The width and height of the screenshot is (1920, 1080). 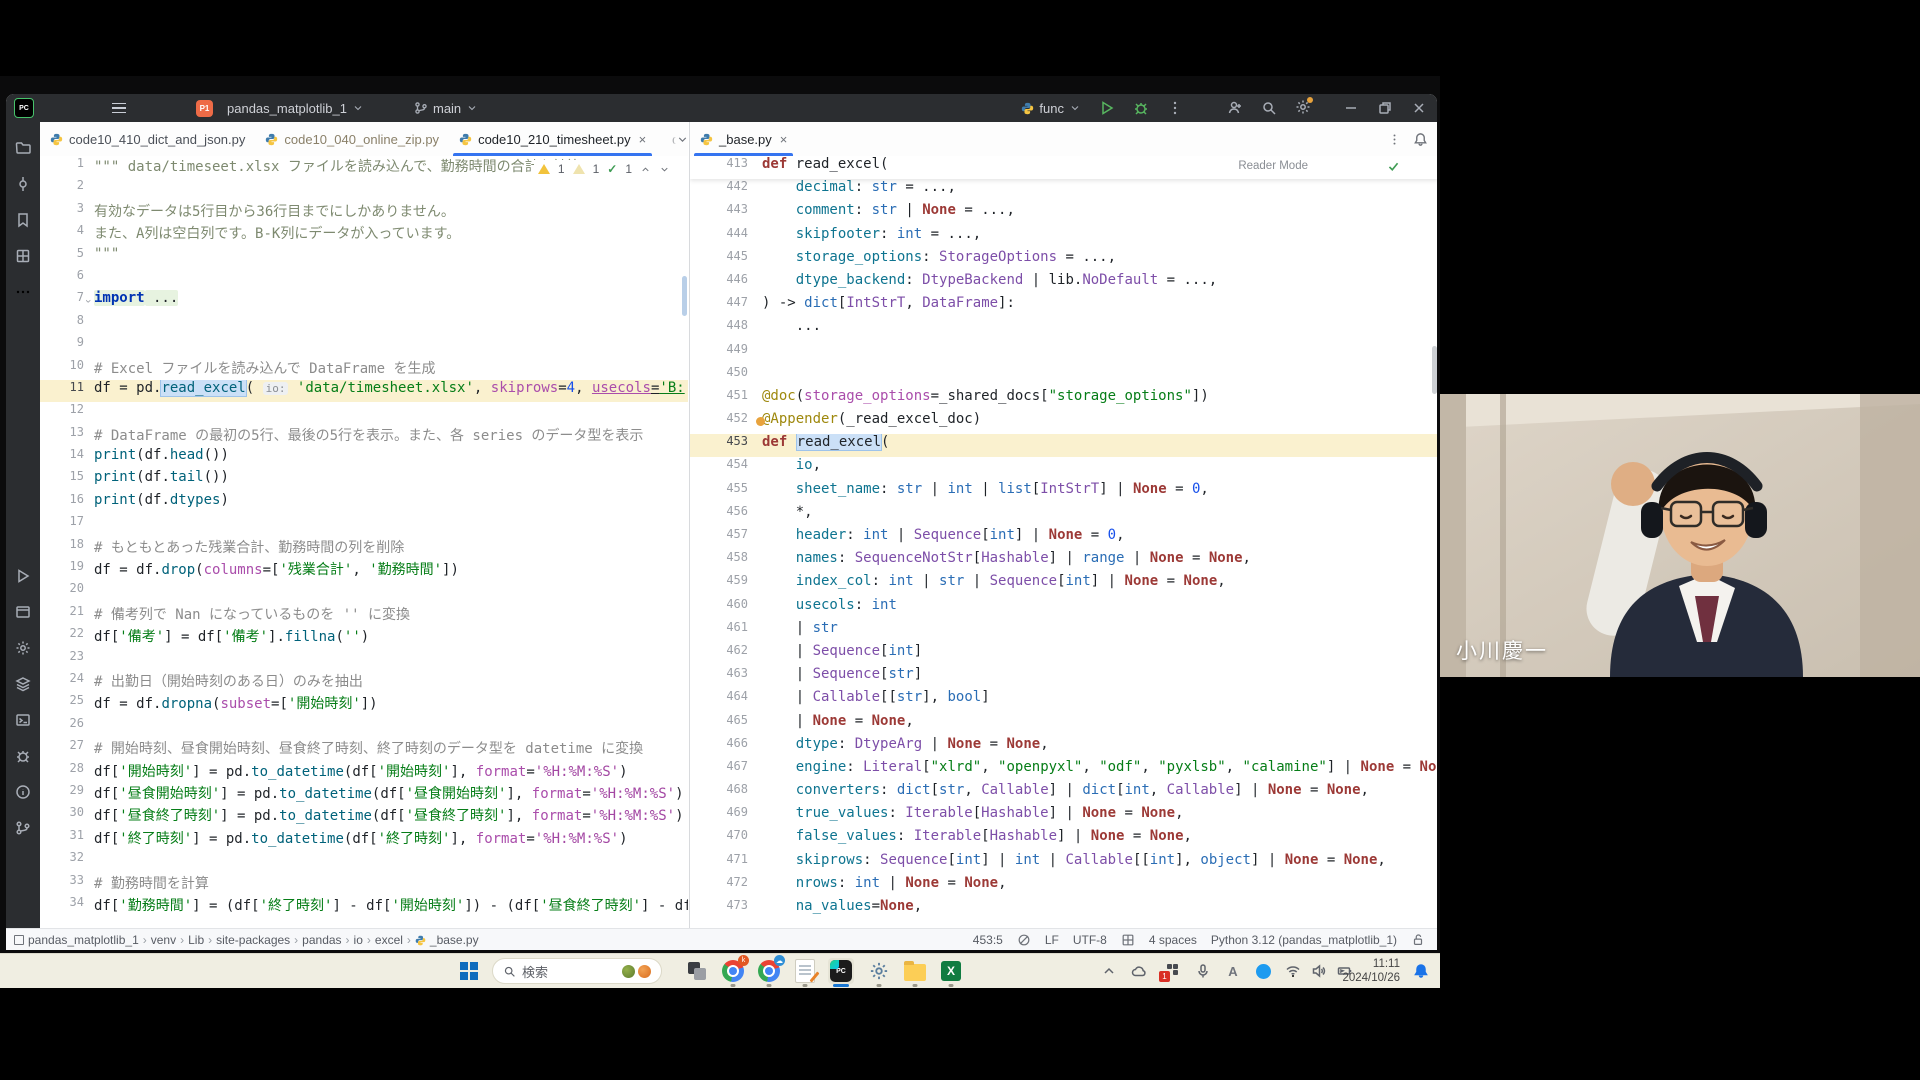 I want to click on code-line: 23, so click(x=364, y=660).